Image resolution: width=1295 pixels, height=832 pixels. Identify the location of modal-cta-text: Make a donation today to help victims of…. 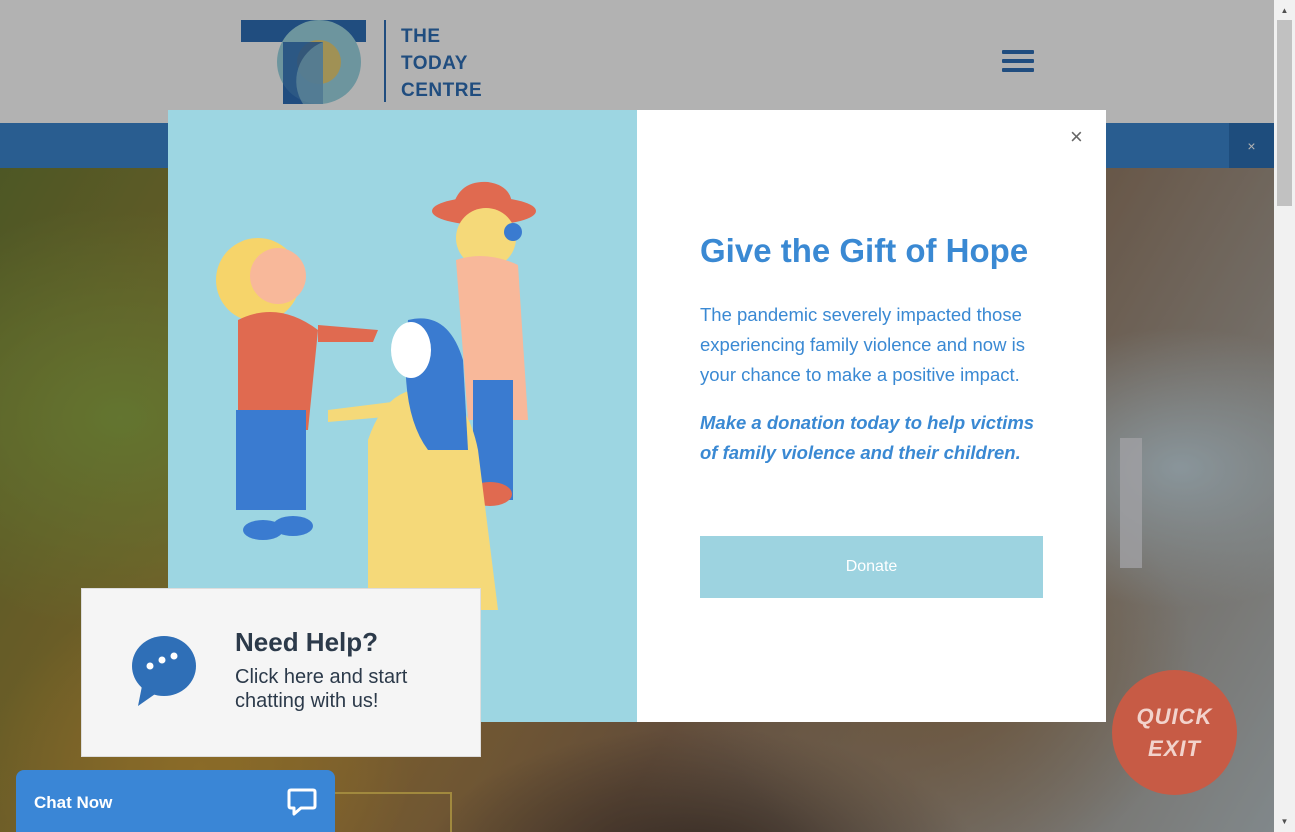
(867, 437).